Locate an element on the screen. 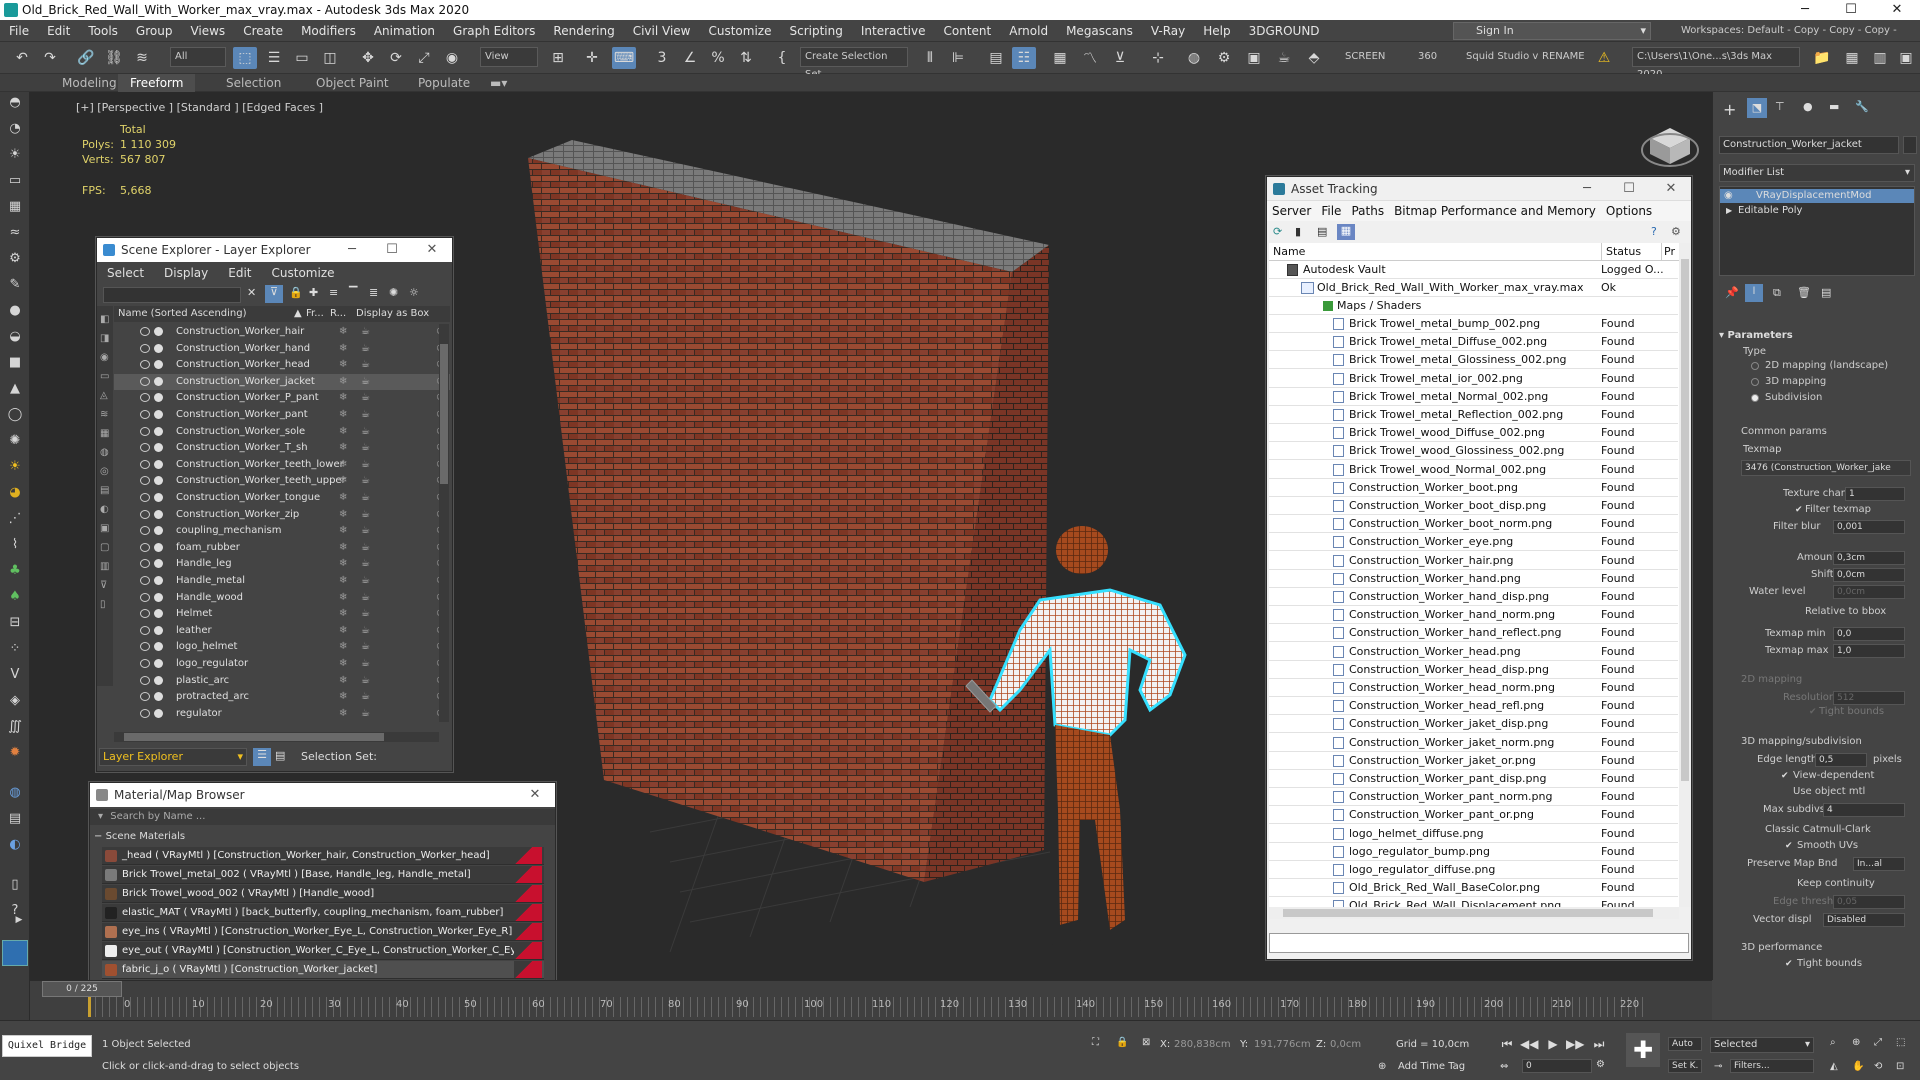  asset-row: Construction_Worker_jaket_or.png Found is located at coordinates (1473, 761).